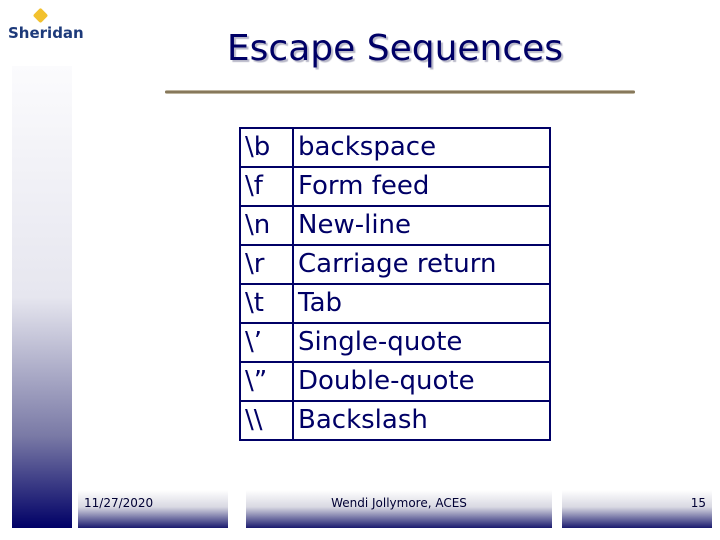 The width and height of the screenshot is (720, 540). Describe the element at coordinates (266, 147) in the screenshot. I see `escape-code: \b` at that location.